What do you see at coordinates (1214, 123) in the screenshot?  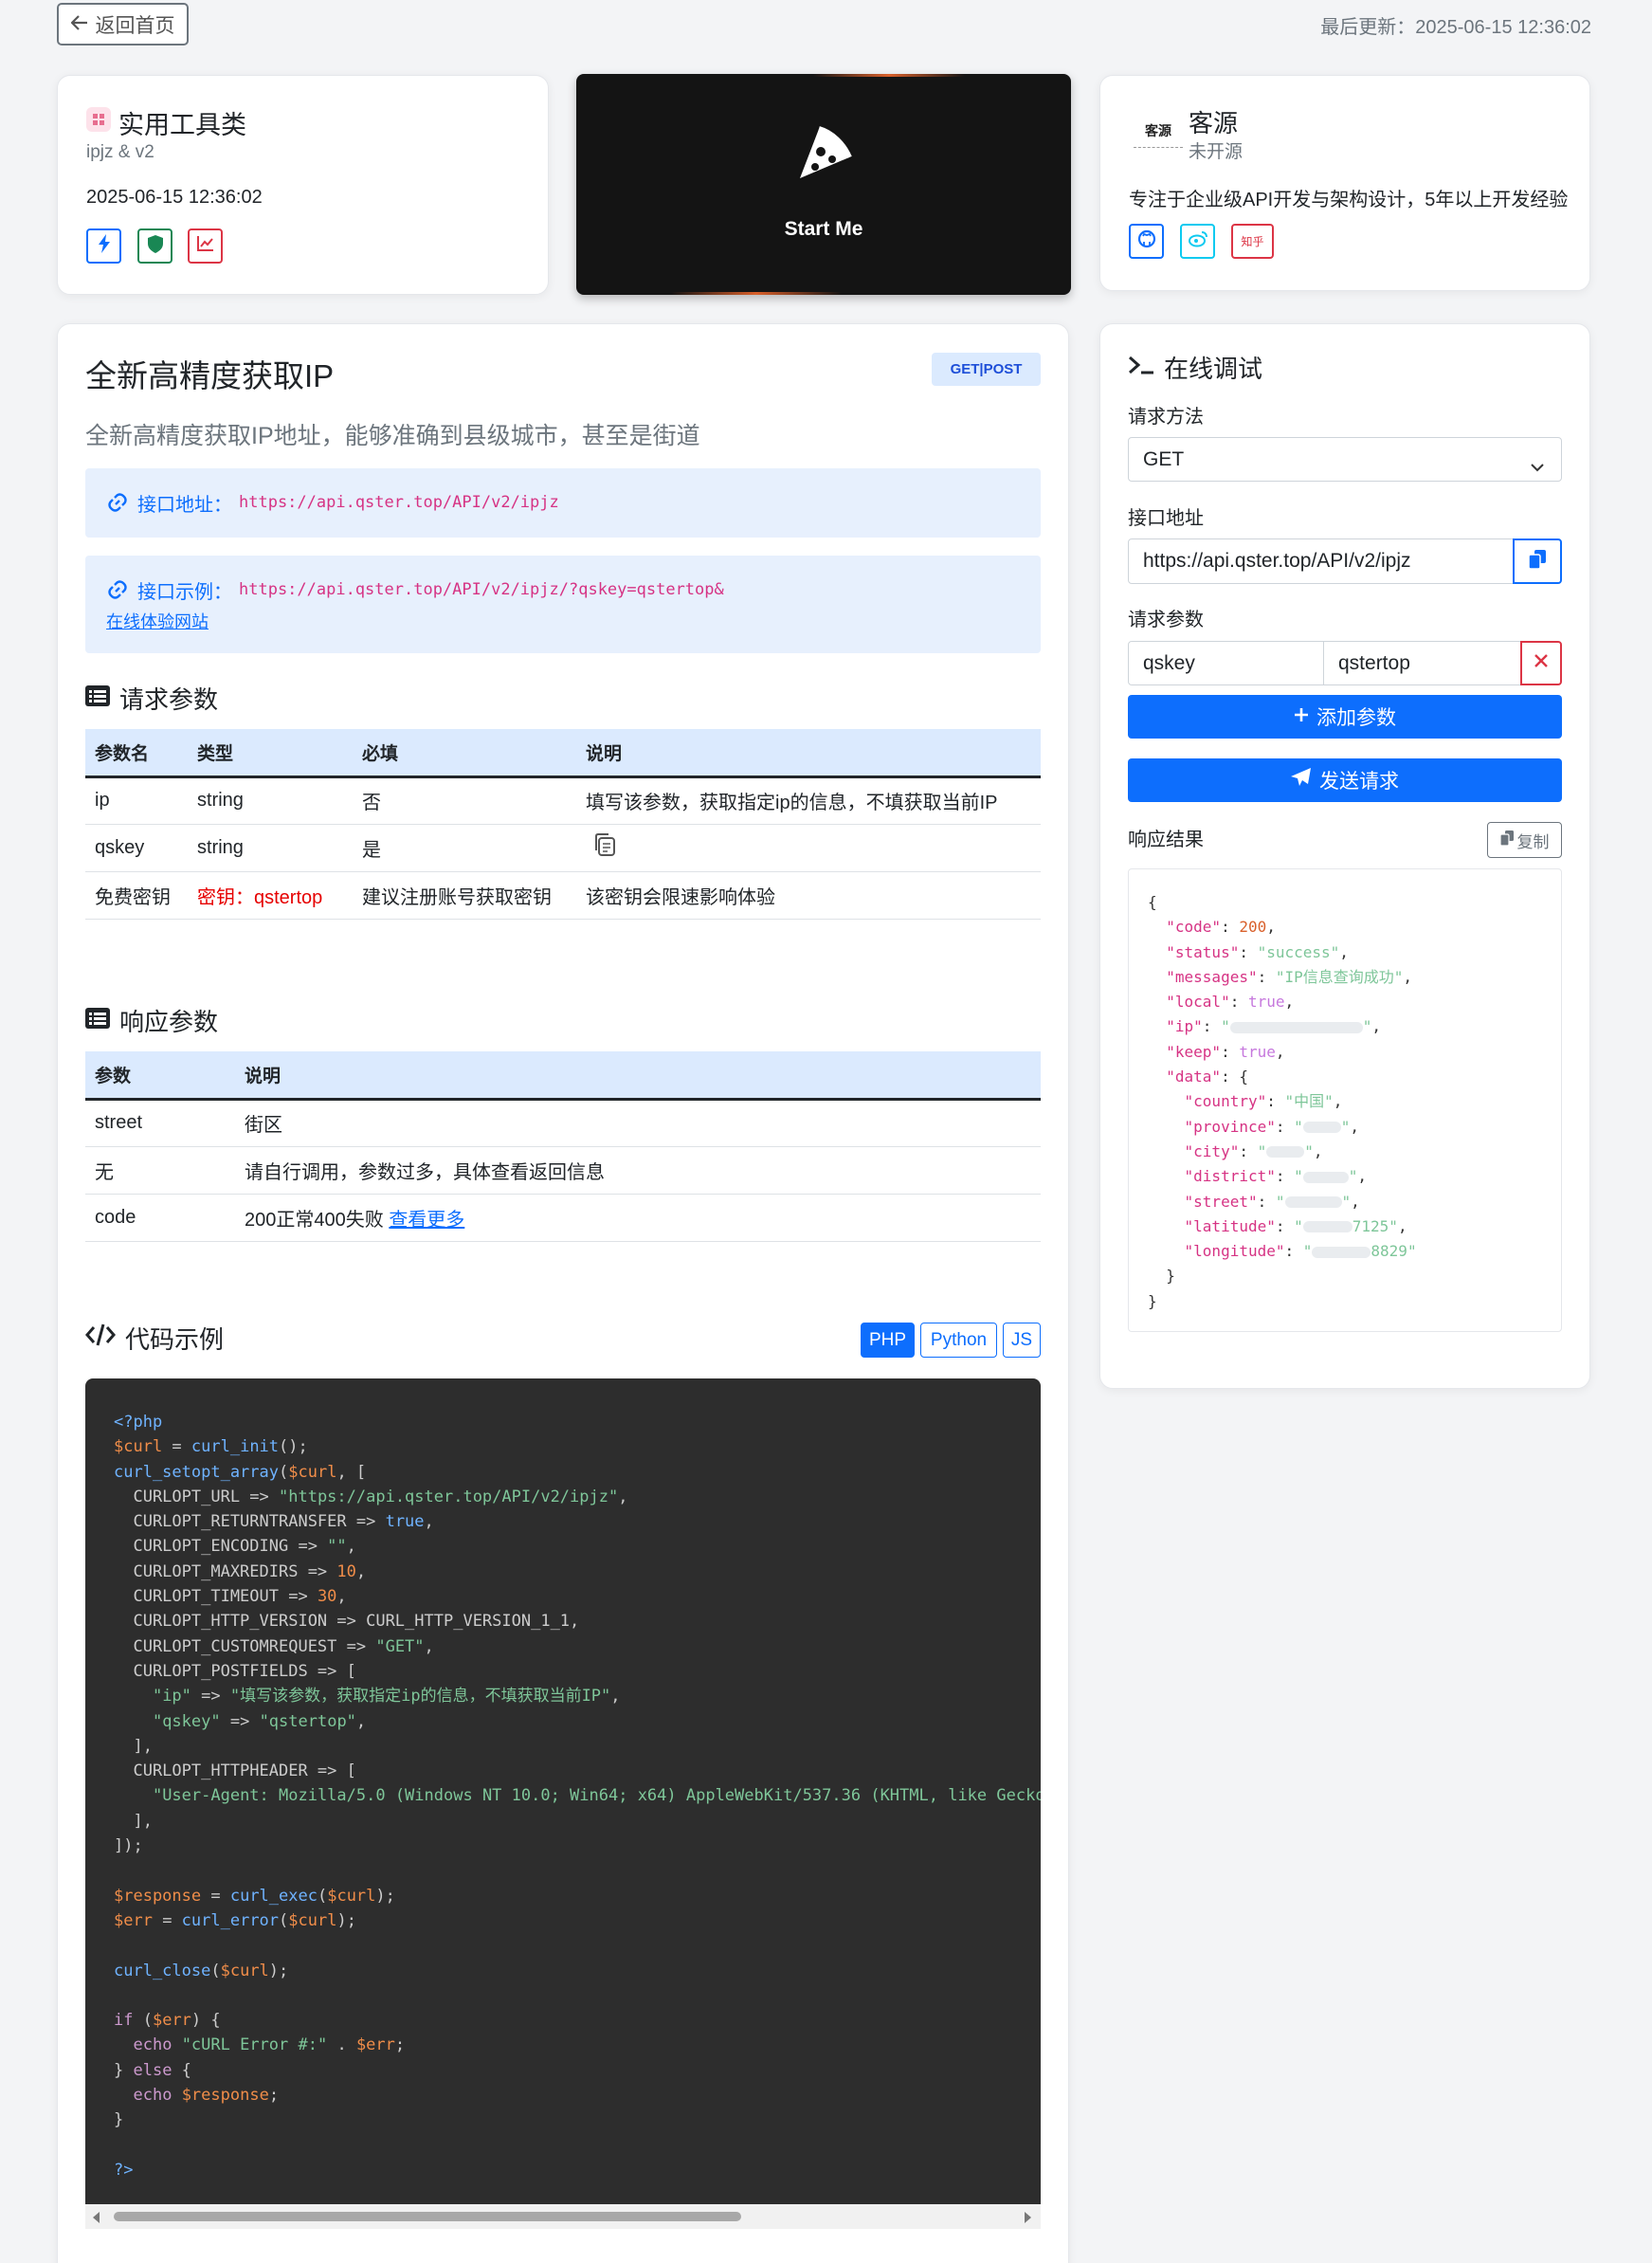 I see `author-name: 客源` at bounding box center [1214, 123].